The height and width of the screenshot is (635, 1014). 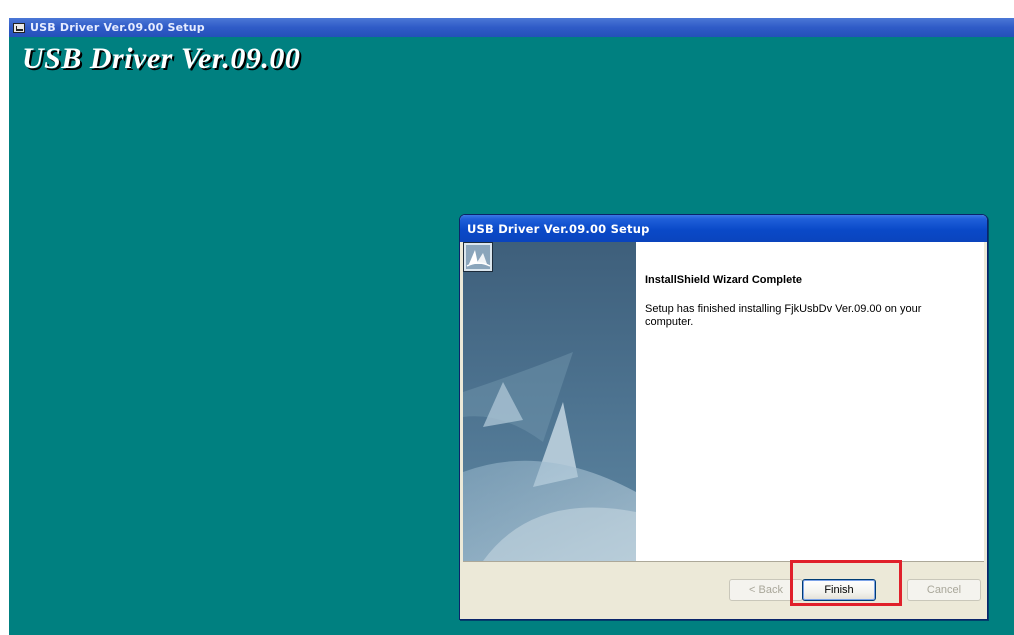 What do you see at coordinates (723, 589) in the screenshot?
I see `dialog-button-bar: < Back Finish Cancel` at bounding box center [723, 589].